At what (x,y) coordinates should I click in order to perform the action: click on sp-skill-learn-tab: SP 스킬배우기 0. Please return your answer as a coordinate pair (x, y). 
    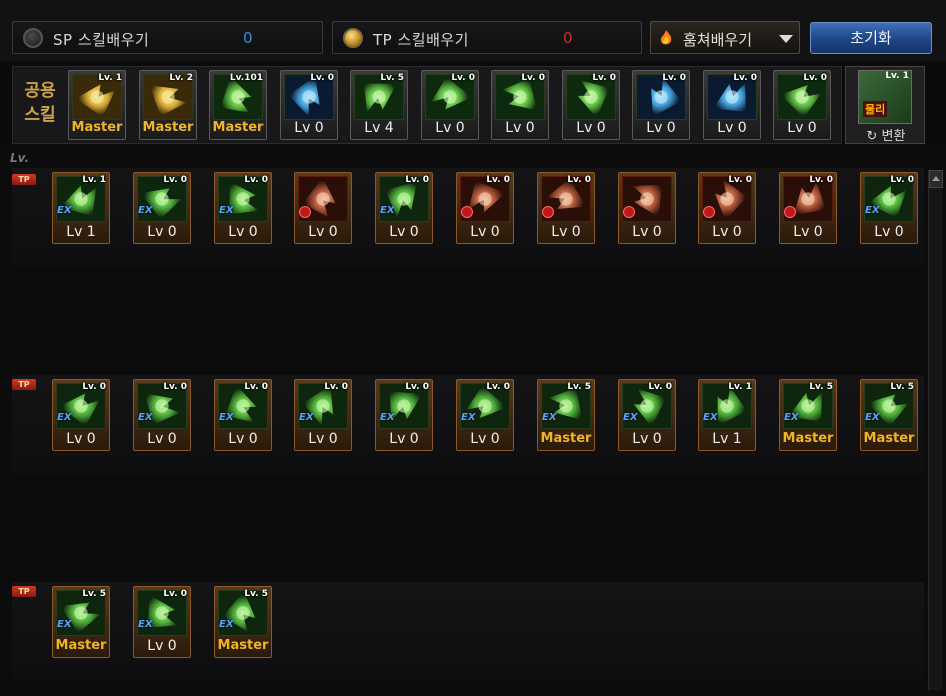
    Looking at the image, I should click on (167, 37).